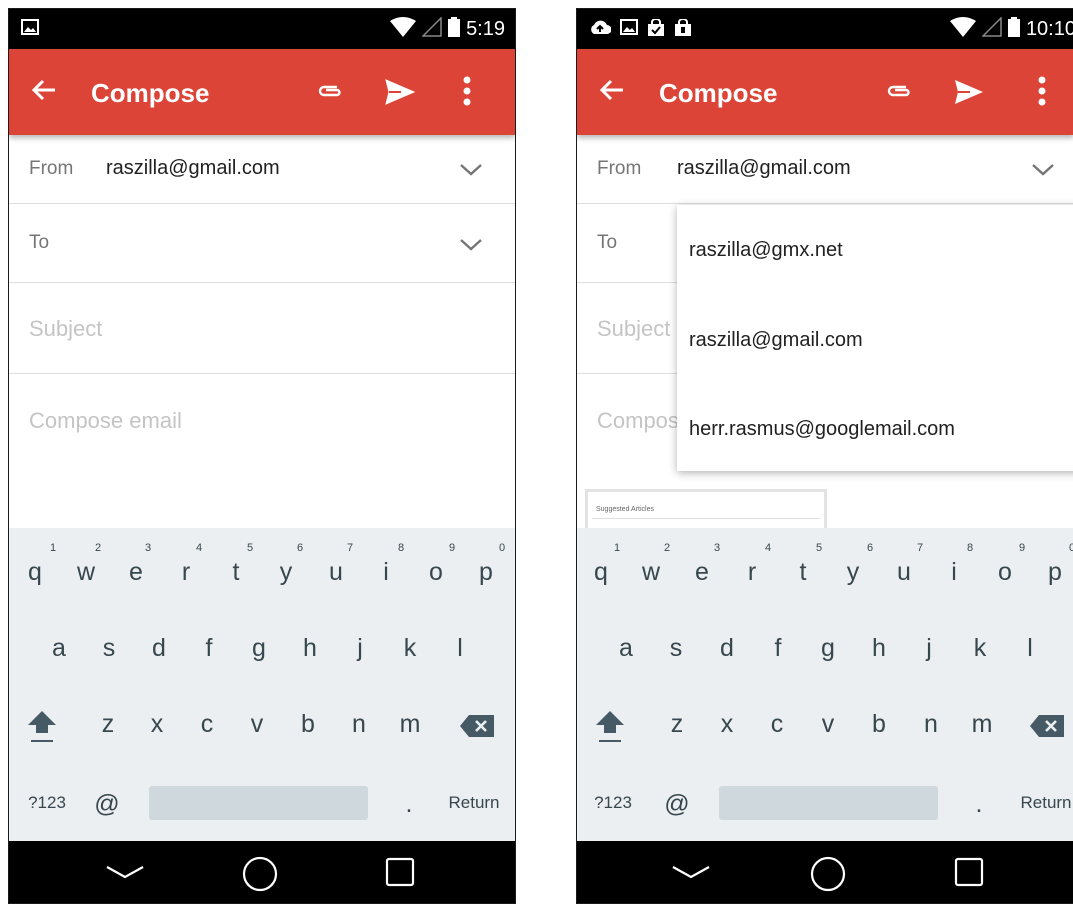 This screenshot has height=906, width=1073. What do you see at coordinates (350, 548) in the screenshot?
I see `key-hint-7: 7` at bounding box center [350, 548].